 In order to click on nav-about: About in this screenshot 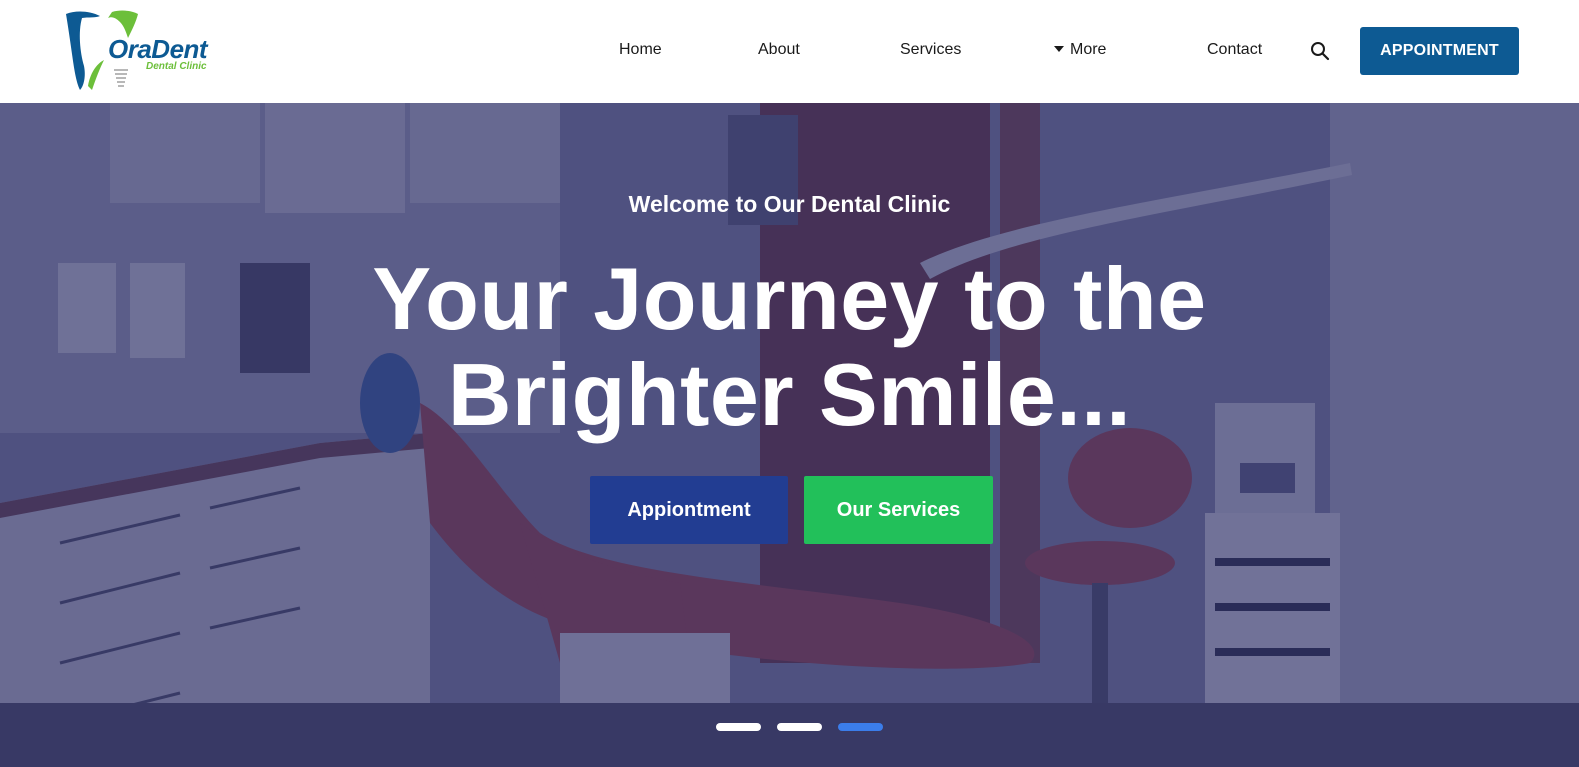, I will do `click(779, 50)`.